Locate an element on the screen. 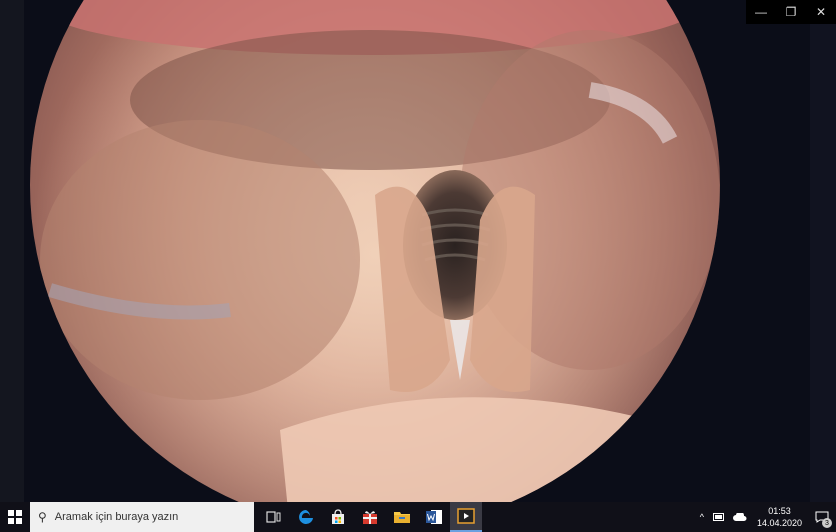  media-player-icon is located at coordinates (466, 516).